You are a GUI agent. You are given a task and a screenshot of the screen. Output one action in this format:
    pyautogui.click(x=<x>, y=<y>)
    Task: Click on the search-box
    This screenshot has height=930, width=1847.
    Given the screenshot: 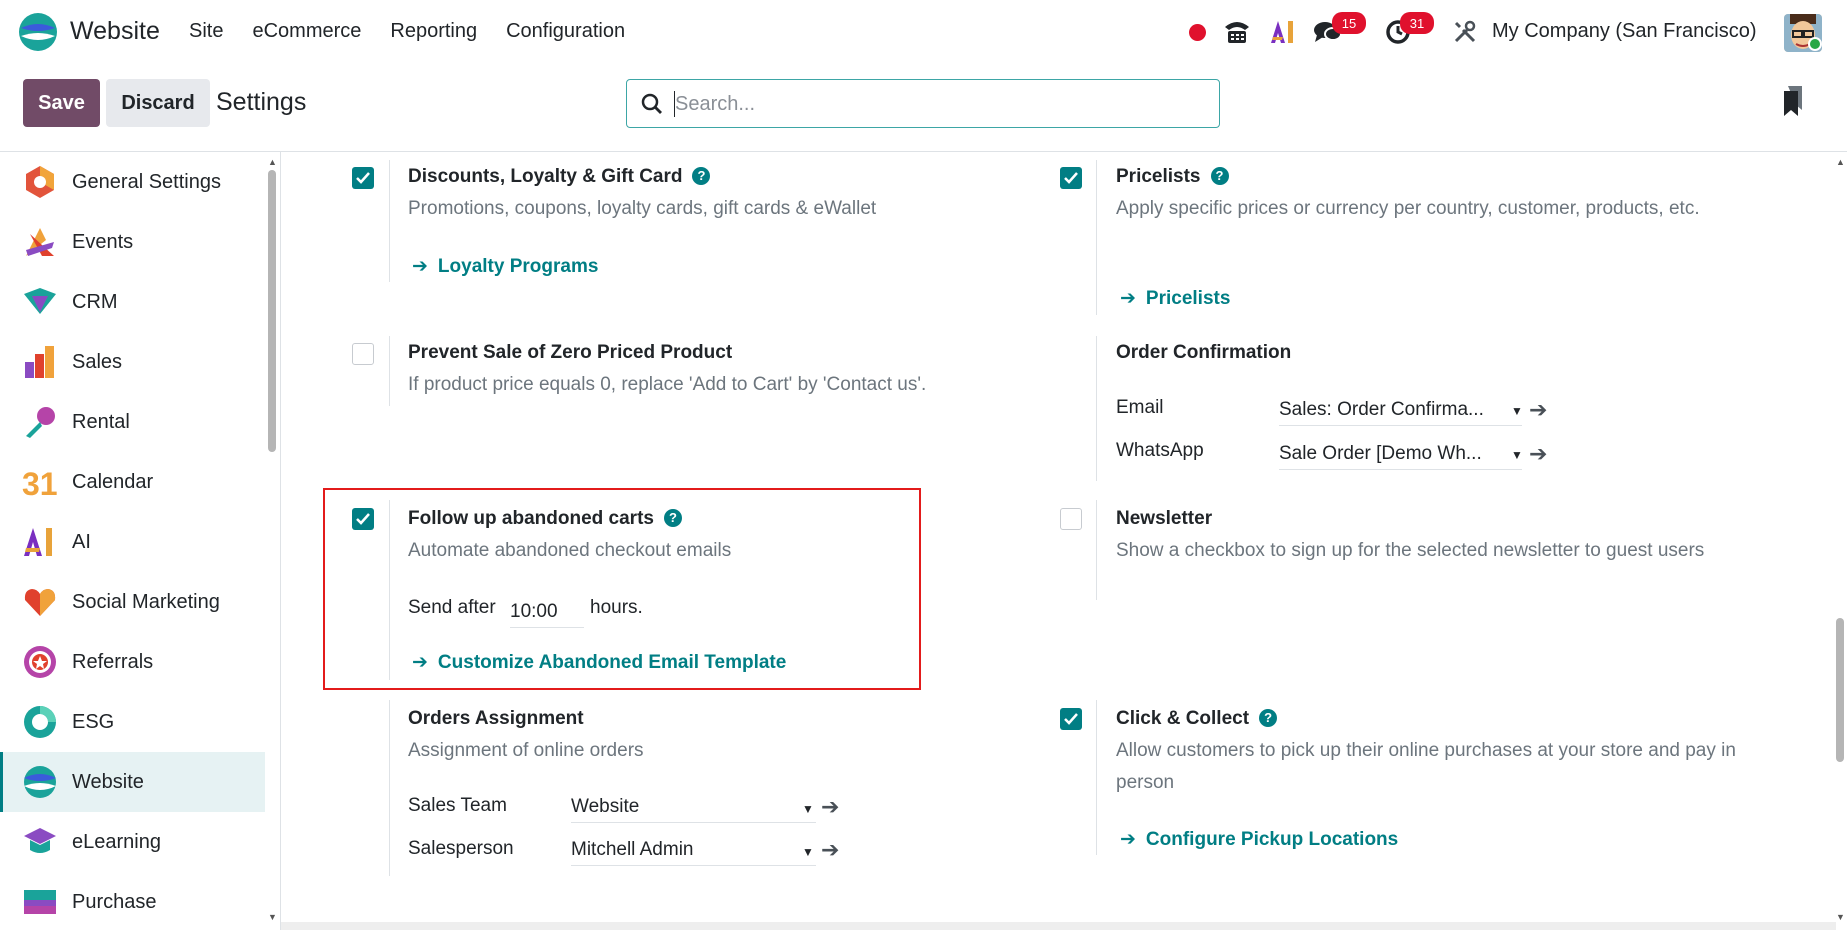 What is the action you would take?
    pyautogui.click(x=923, y=103)
    